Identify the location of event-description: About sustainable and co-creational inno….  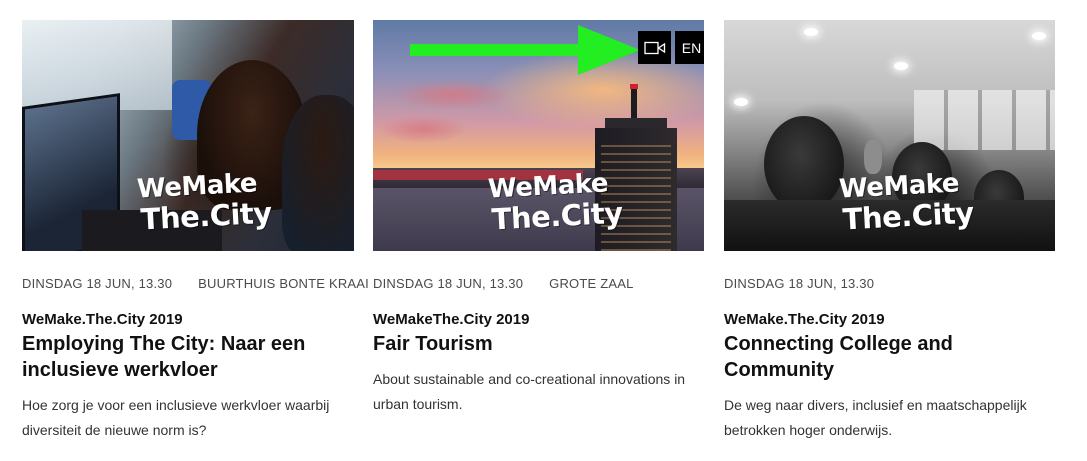
(529, 391).